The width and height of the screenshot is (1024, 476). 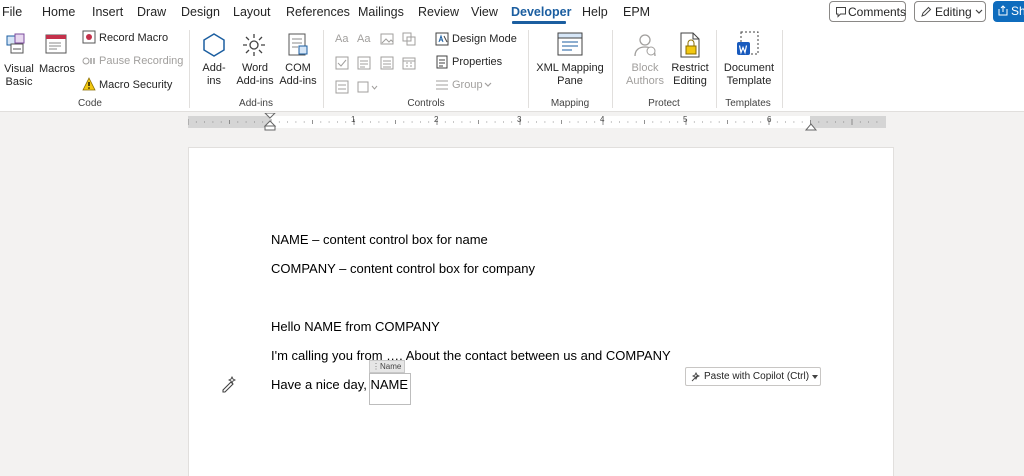 I want to click on document-line: Hello NAME from COMPANY, so click(x=355, y=326).